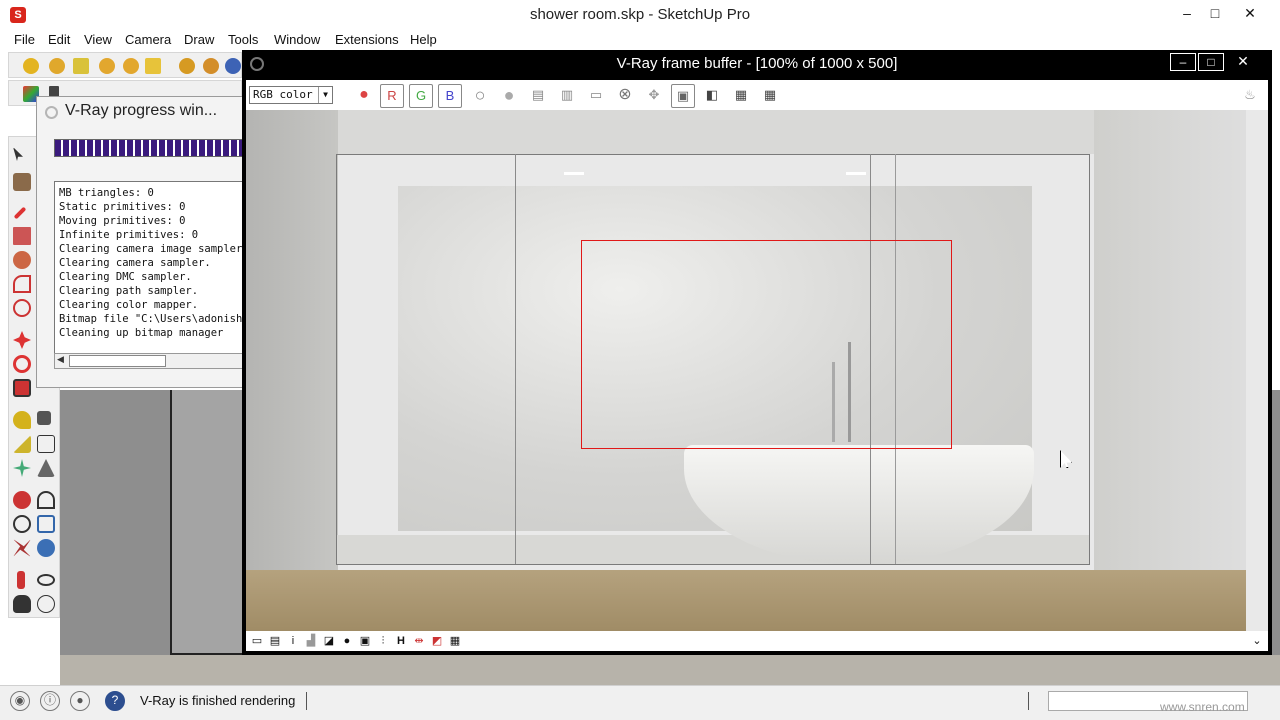 The height and width of the screenshot is (720, 1280). Describe the element at coordinates (46, 524) in the screenshot. I see `zoom-window-icon` at that location.